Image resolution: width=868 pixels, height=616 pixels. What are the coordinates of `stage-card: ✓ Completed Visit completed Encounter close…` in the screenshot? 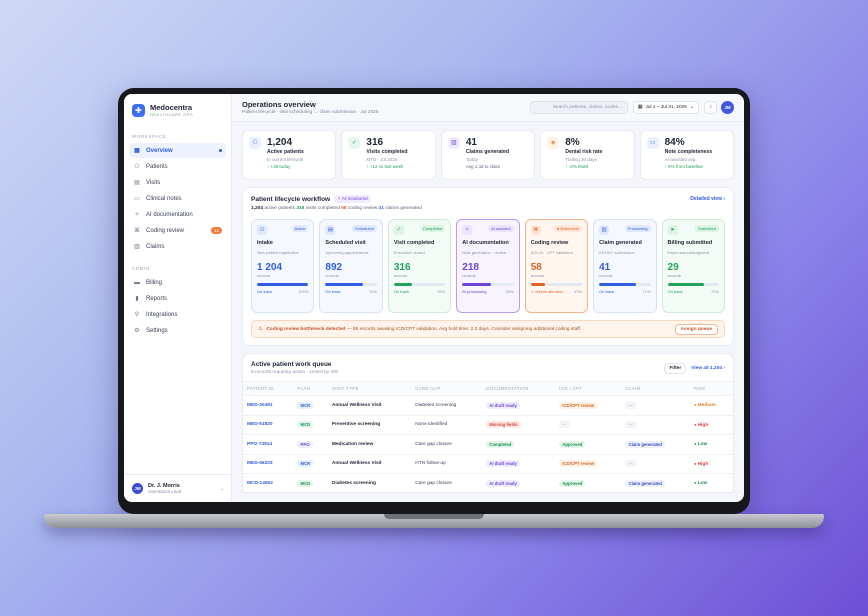 It's located at (419, 266).